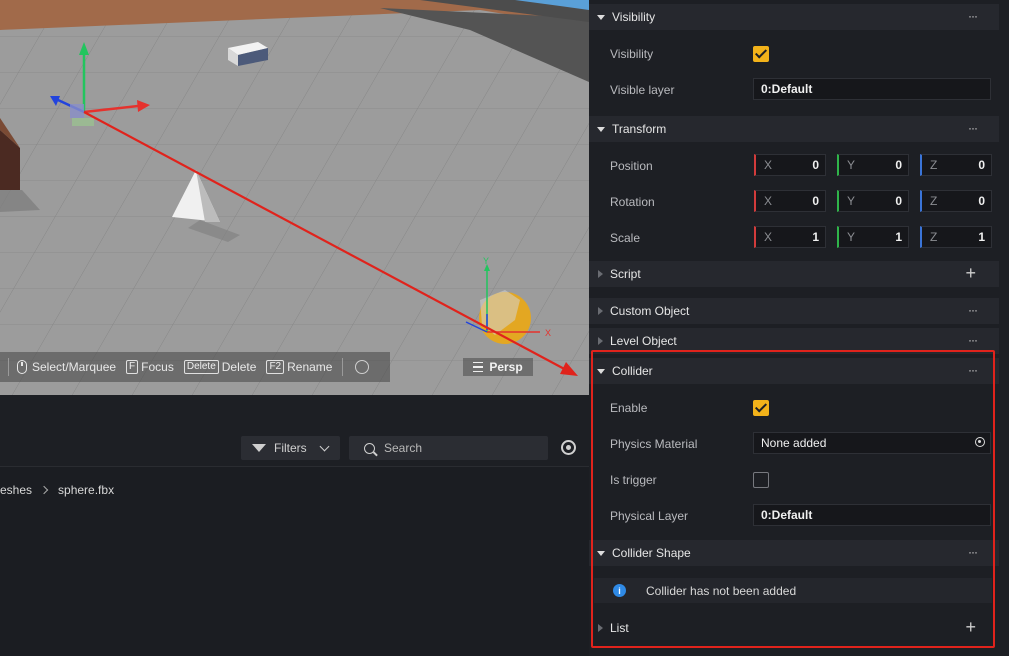 This screenshot has height=656, width=1009. What do you see at coordinates (873, 201) in the screenshot?
I see `rotation-y-field: Y0` at bounding box center [873, 201].